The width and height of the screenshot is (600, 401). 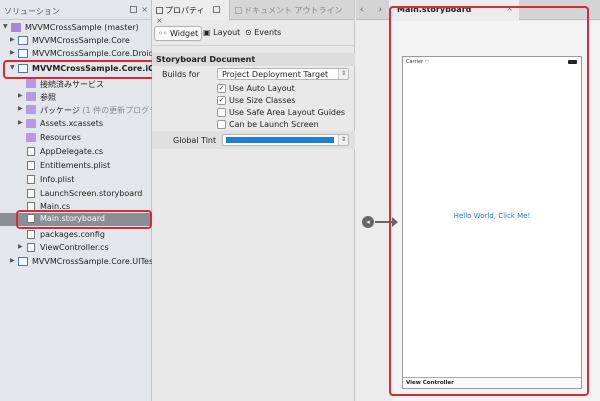 I want to click on tab-properties: プロパティ ×, so click(x=191, y=12).